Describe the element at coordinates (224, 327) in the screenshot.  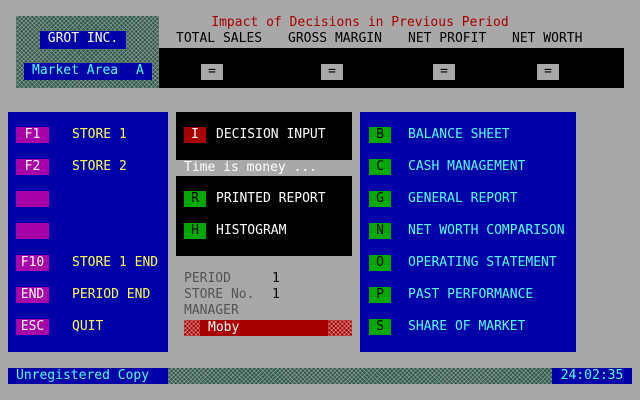
I see `manager-value: Moby` at that location.